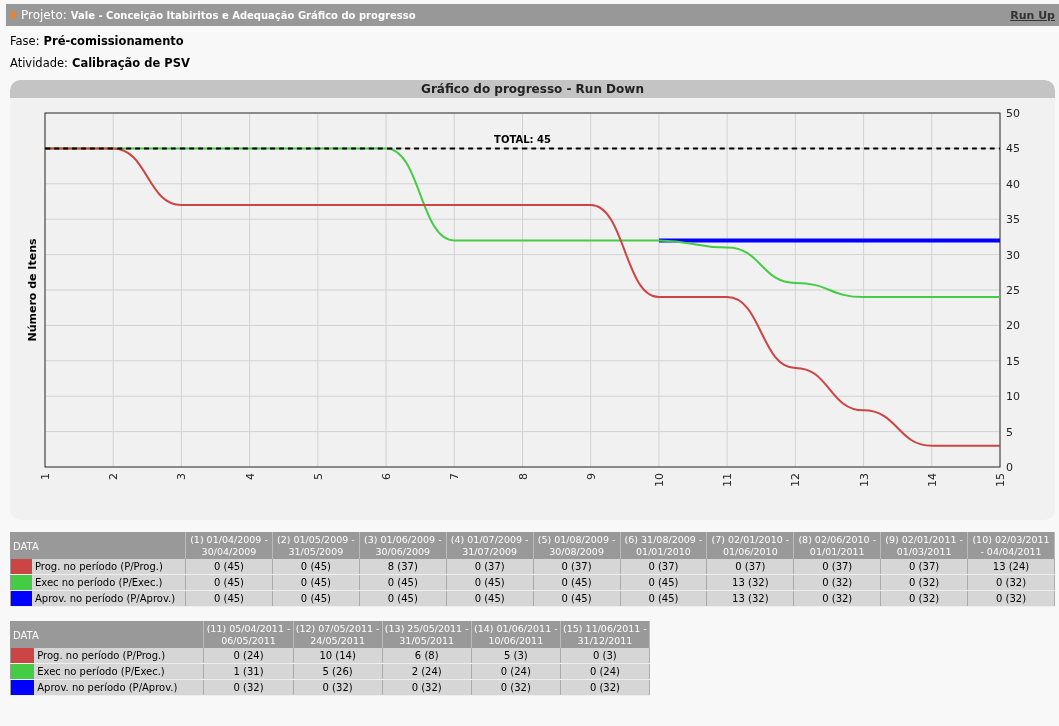 Image resolution: width=1059 pixels, height=726 pixels. What do you see at coordinates (1013, 149) in the screenshot?
I see `y-tick-label: 45` at bounding box center [1013, 149].